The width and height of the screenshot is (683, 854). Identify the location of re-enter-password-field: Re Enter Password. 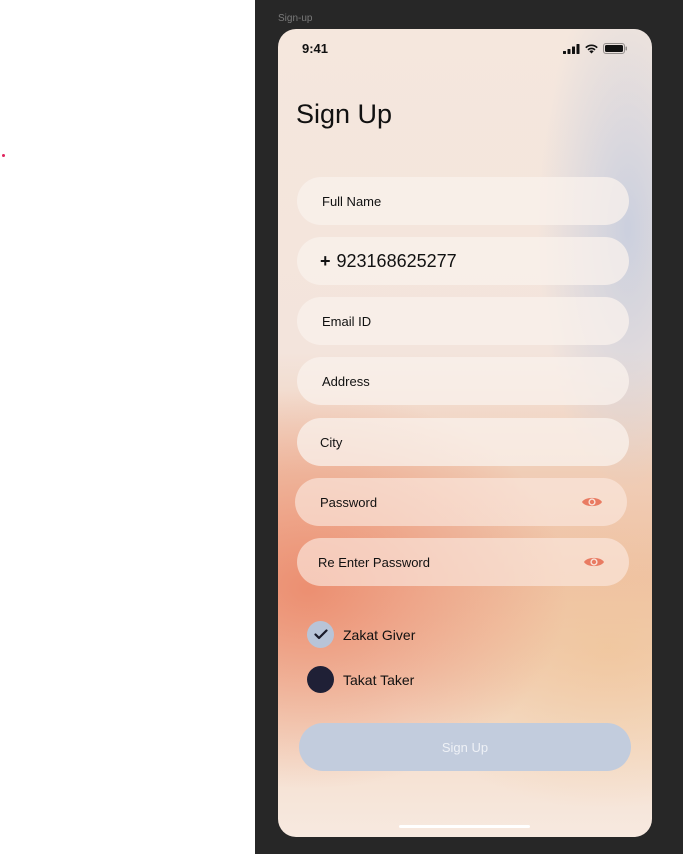
(463, 562).